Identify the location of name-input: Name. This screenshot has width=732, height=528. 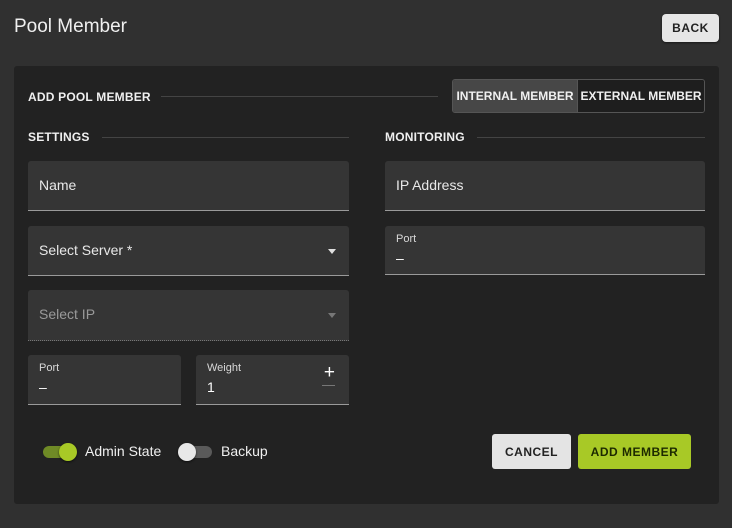
(188, 186).